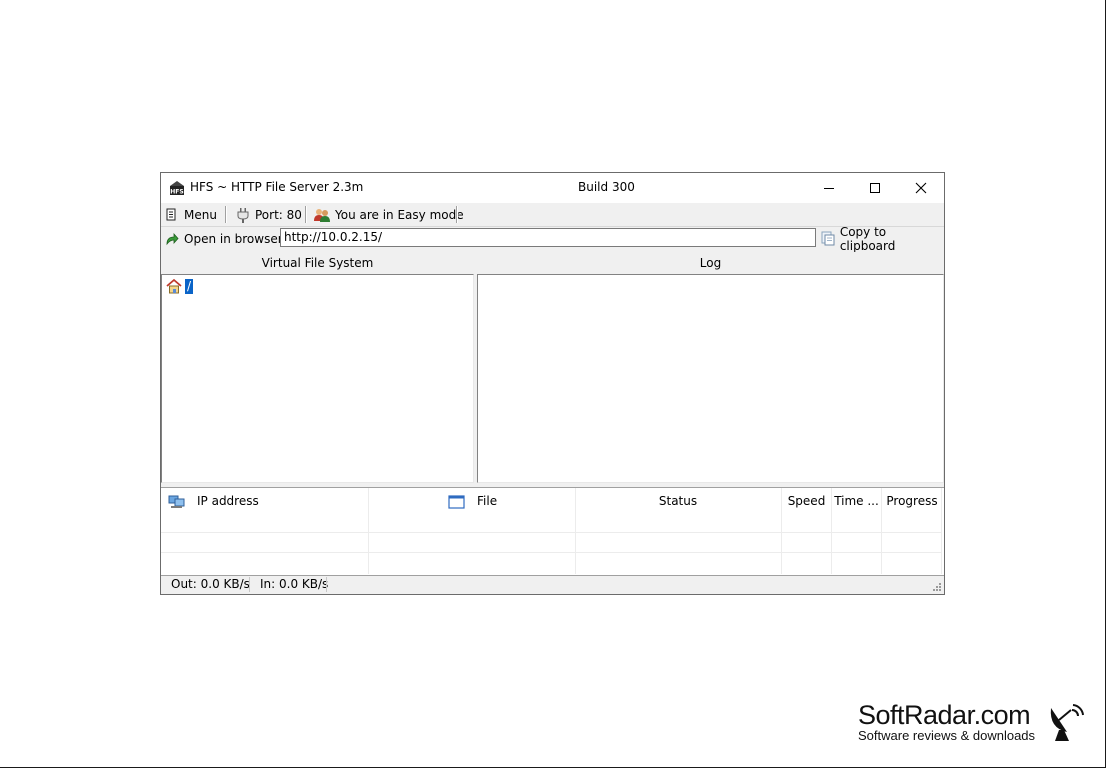  I want to click on watermark-brand: SoftRadar.com, so click(944, 715).